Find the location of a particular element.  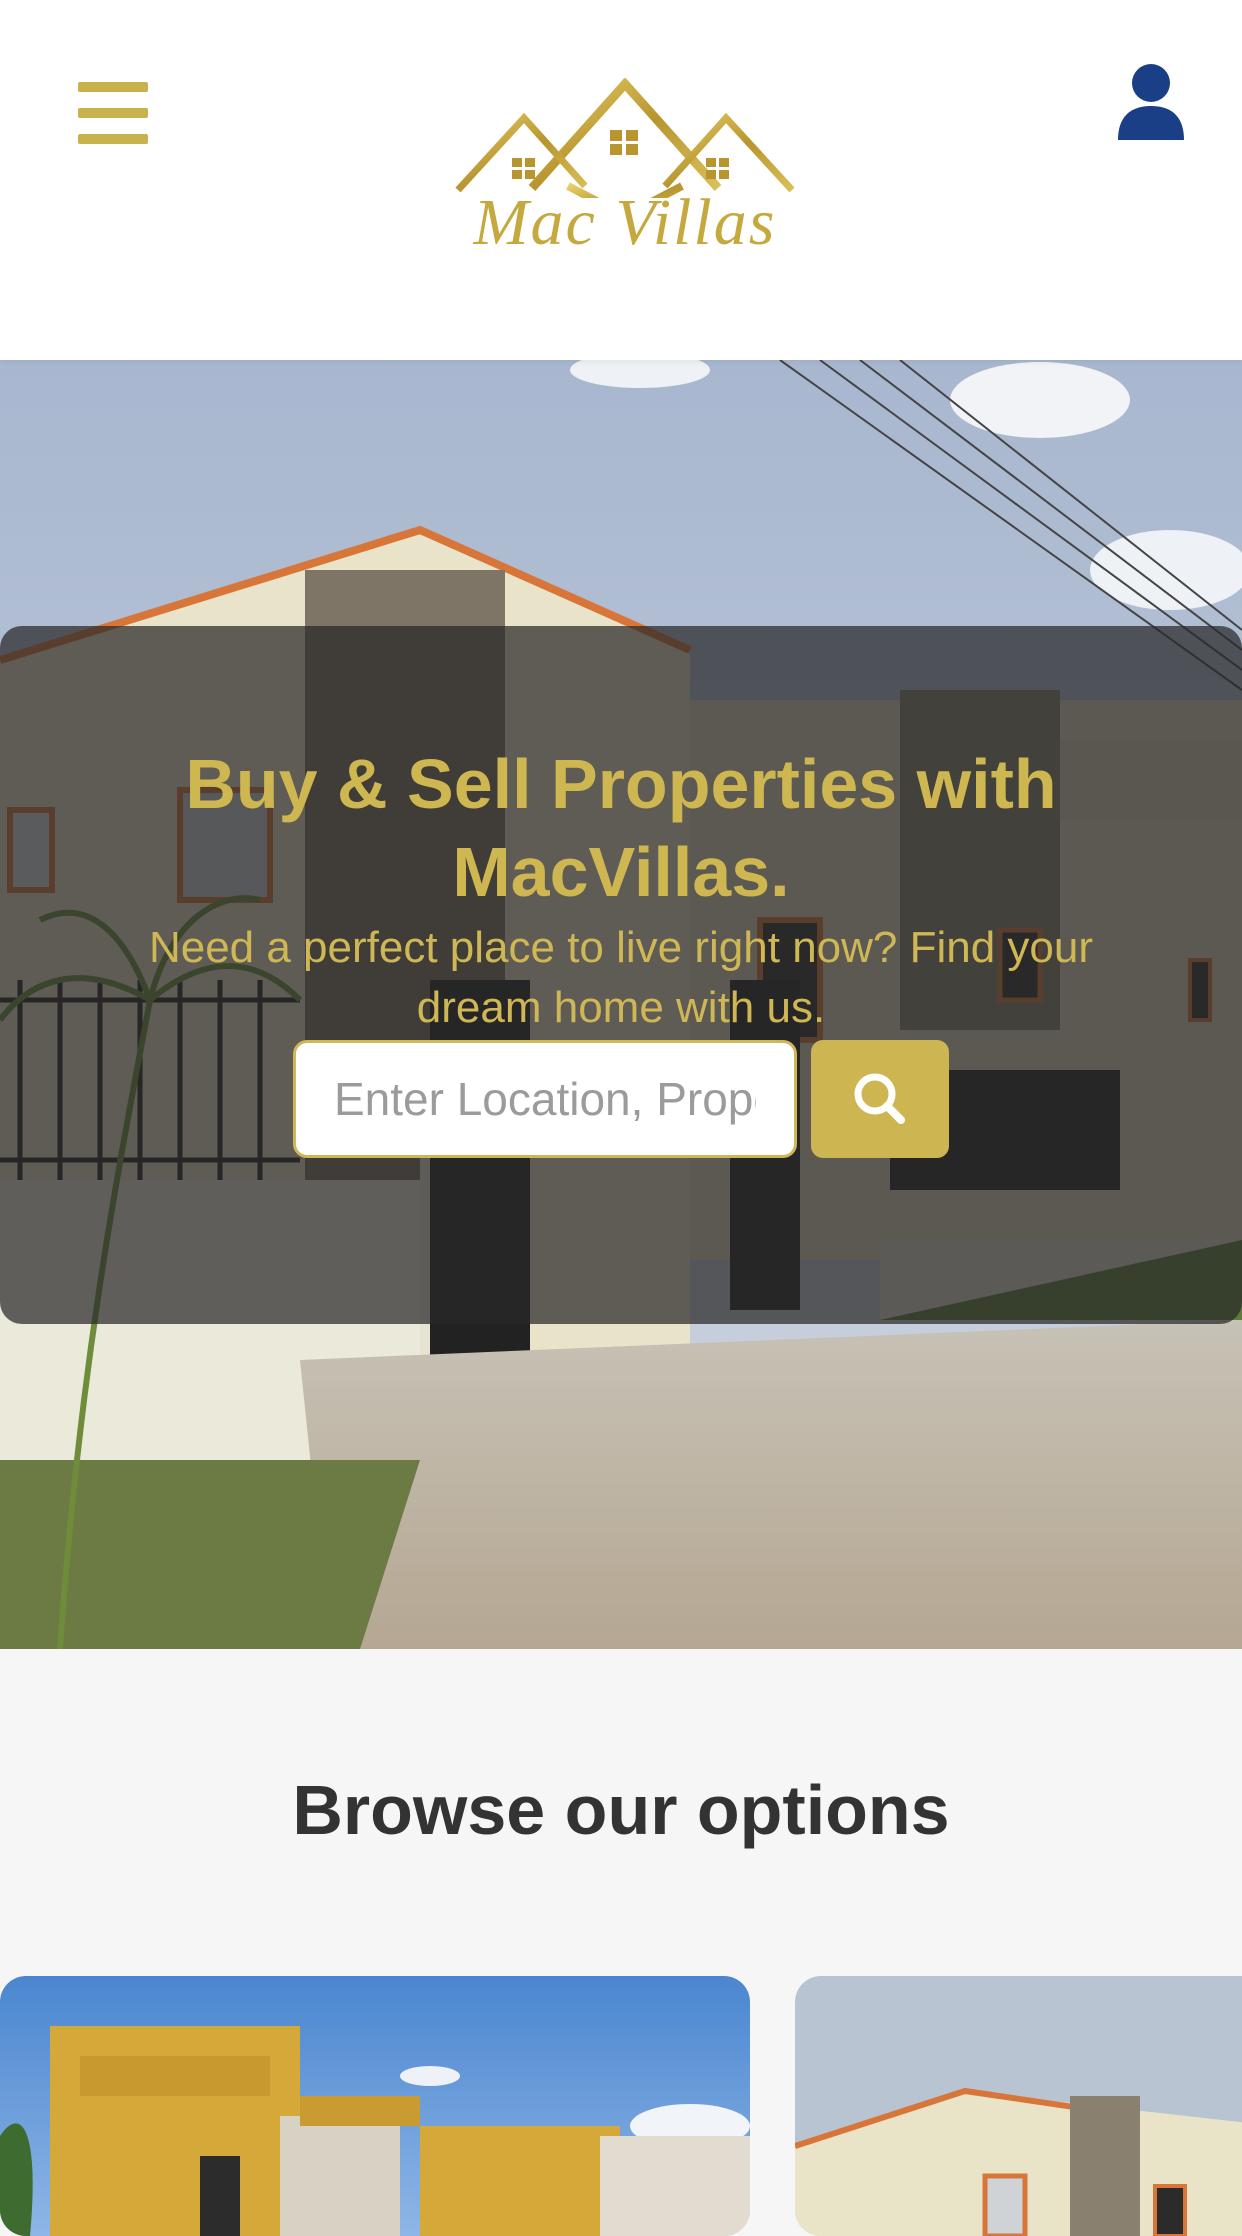

user-icon is located at coordinates (1151, 102).